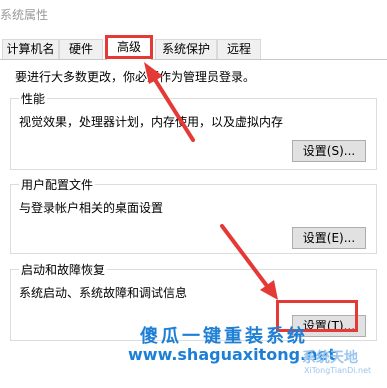  I want to click on watermark-logo: 系统天地, so click(330, 358).